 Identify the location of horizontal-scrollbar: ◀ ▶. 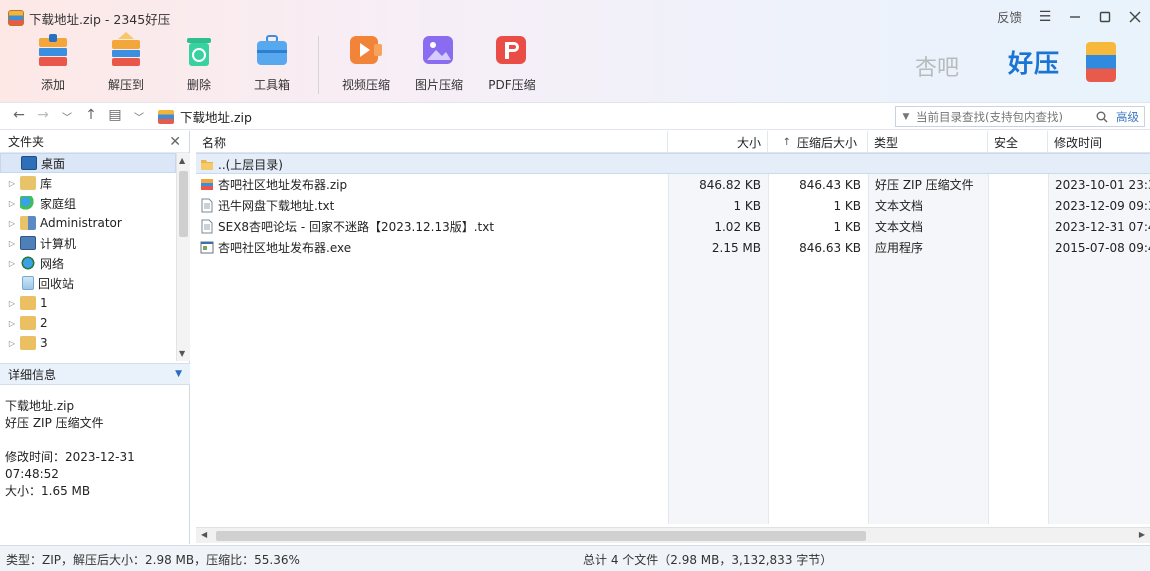
(673, 535).